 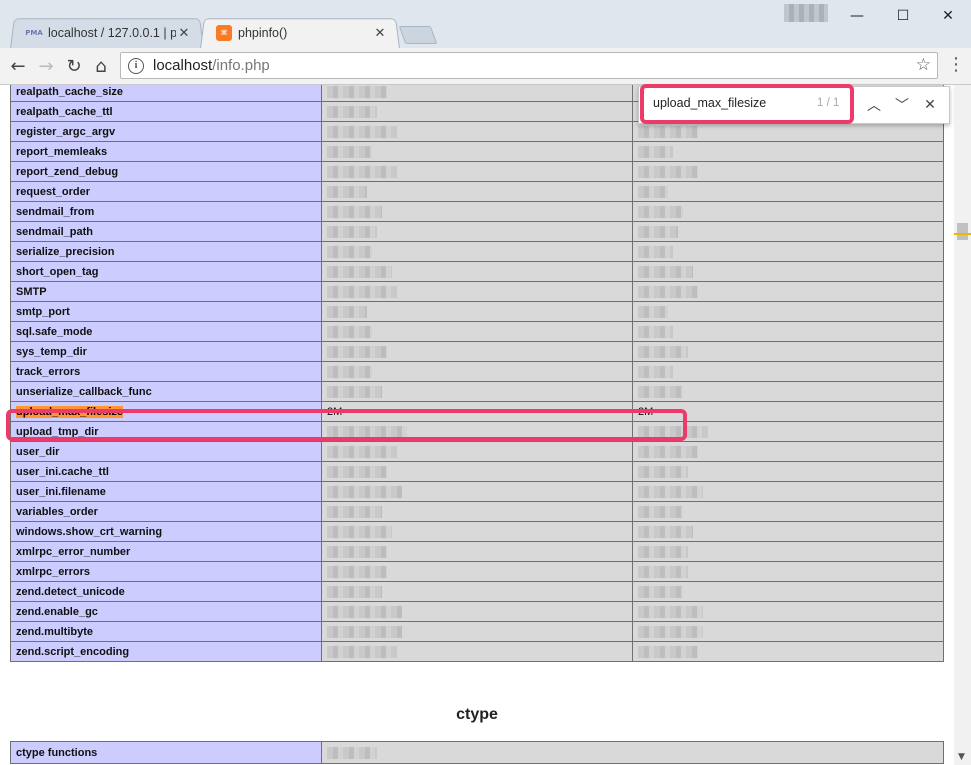 I want to click on find-next-icon: ﹀, so click(x=902, y=105).